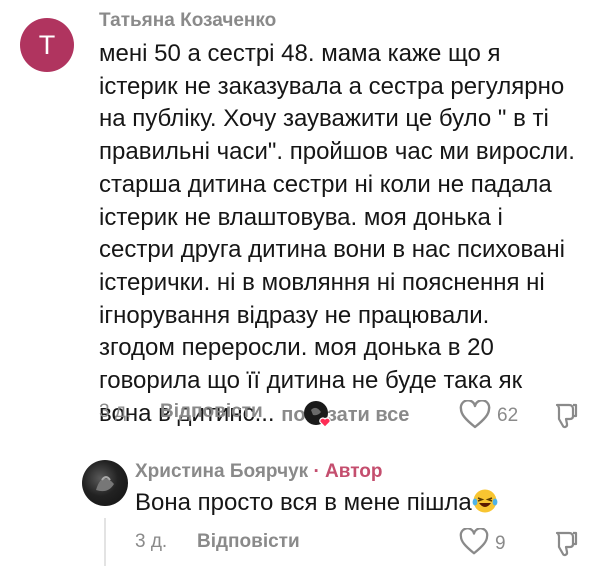  I want to click on author-badge: · Автор, so click(348, 471).